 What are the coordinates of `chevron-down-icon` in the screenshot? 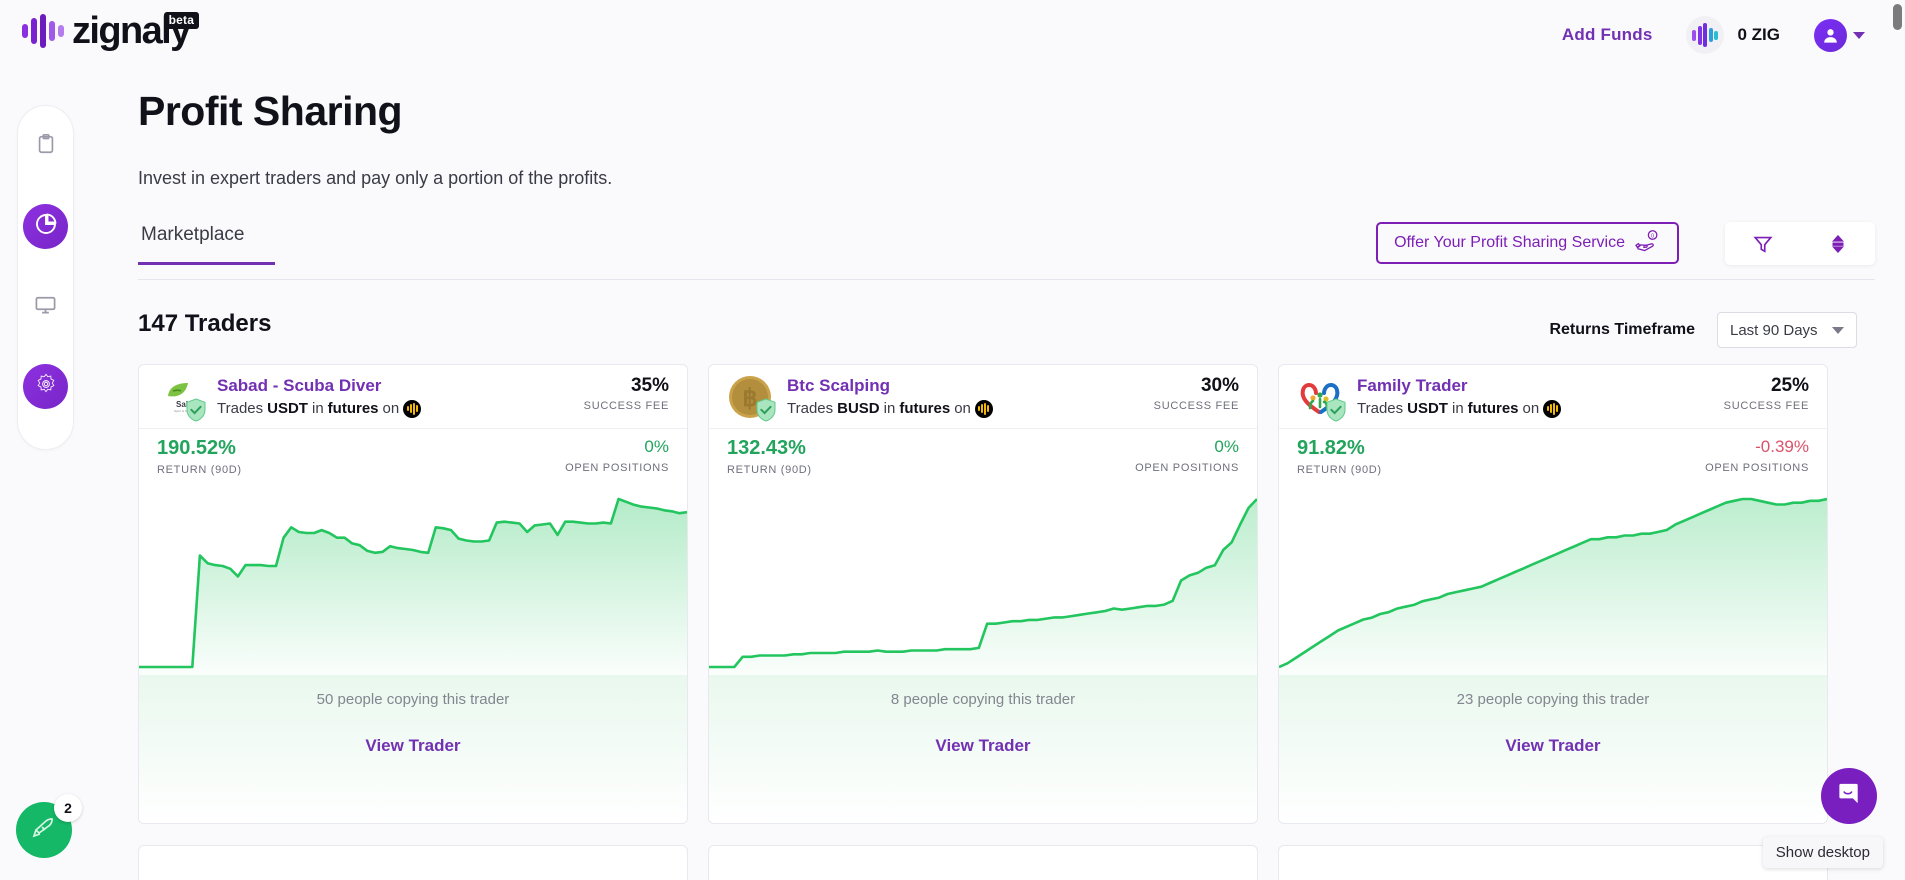 It's located at (1859, 35).